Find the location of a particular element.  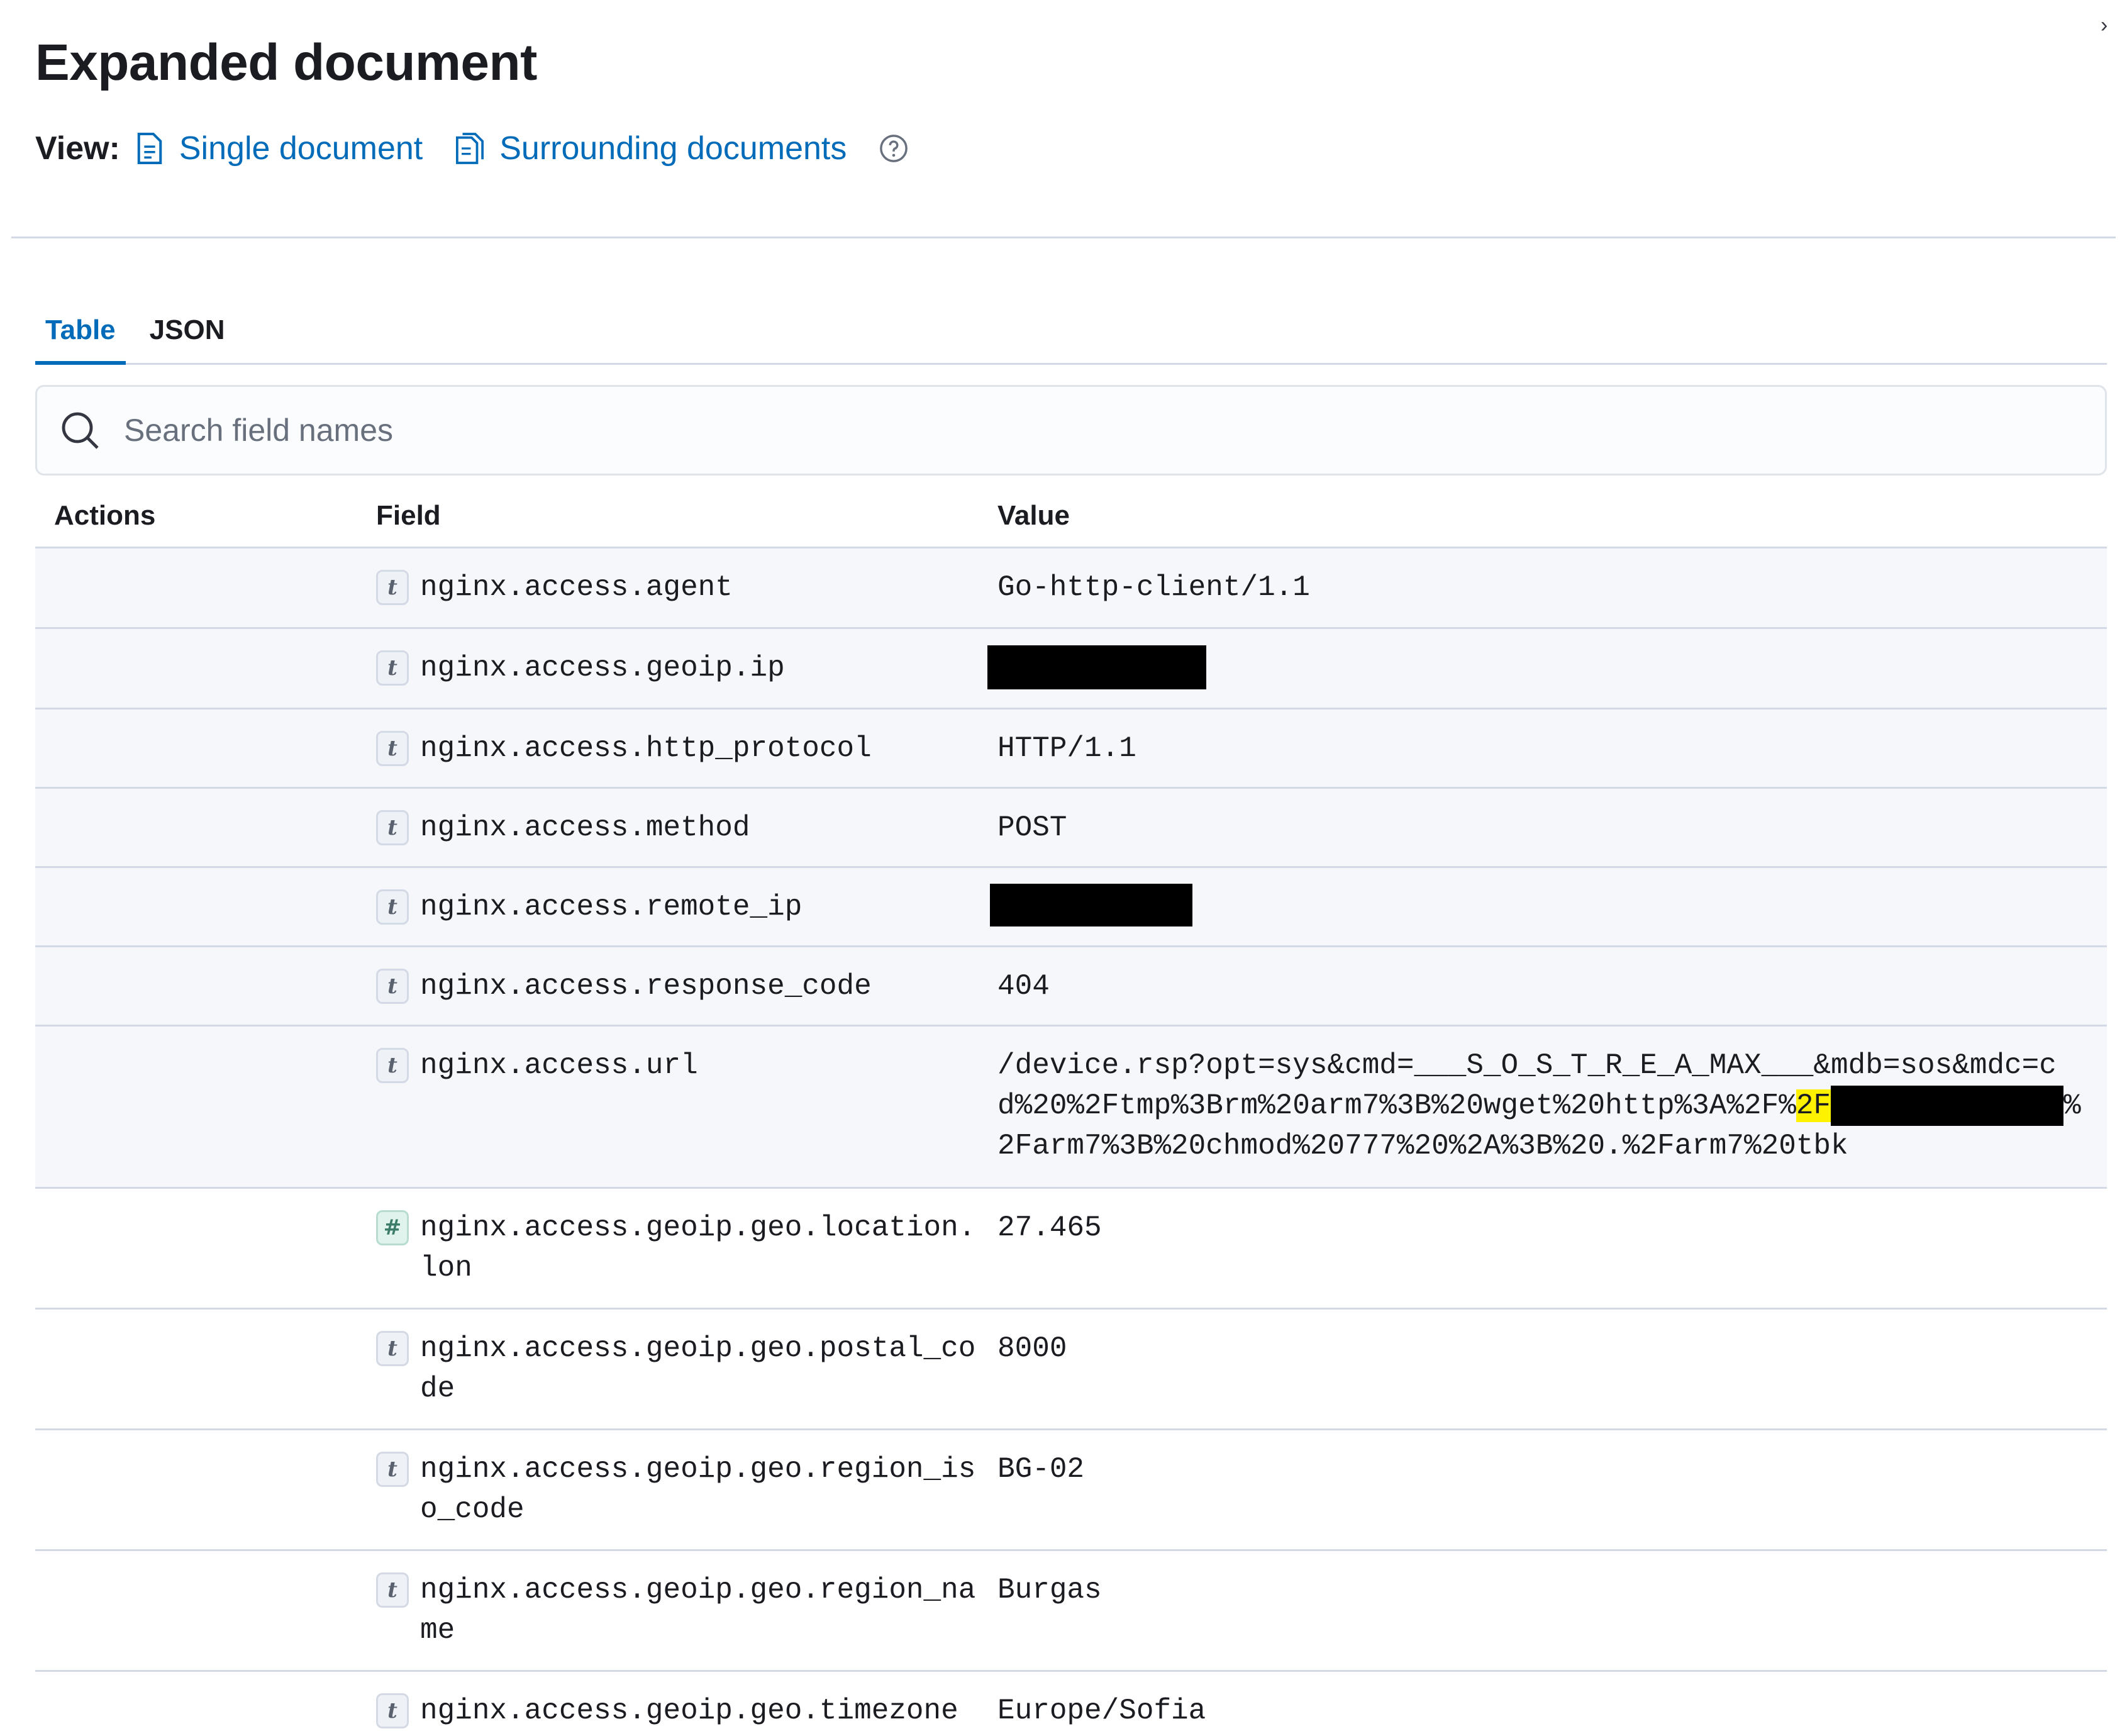

table-row: t nginx.access.method POST is located at coordinates (1071, 828).